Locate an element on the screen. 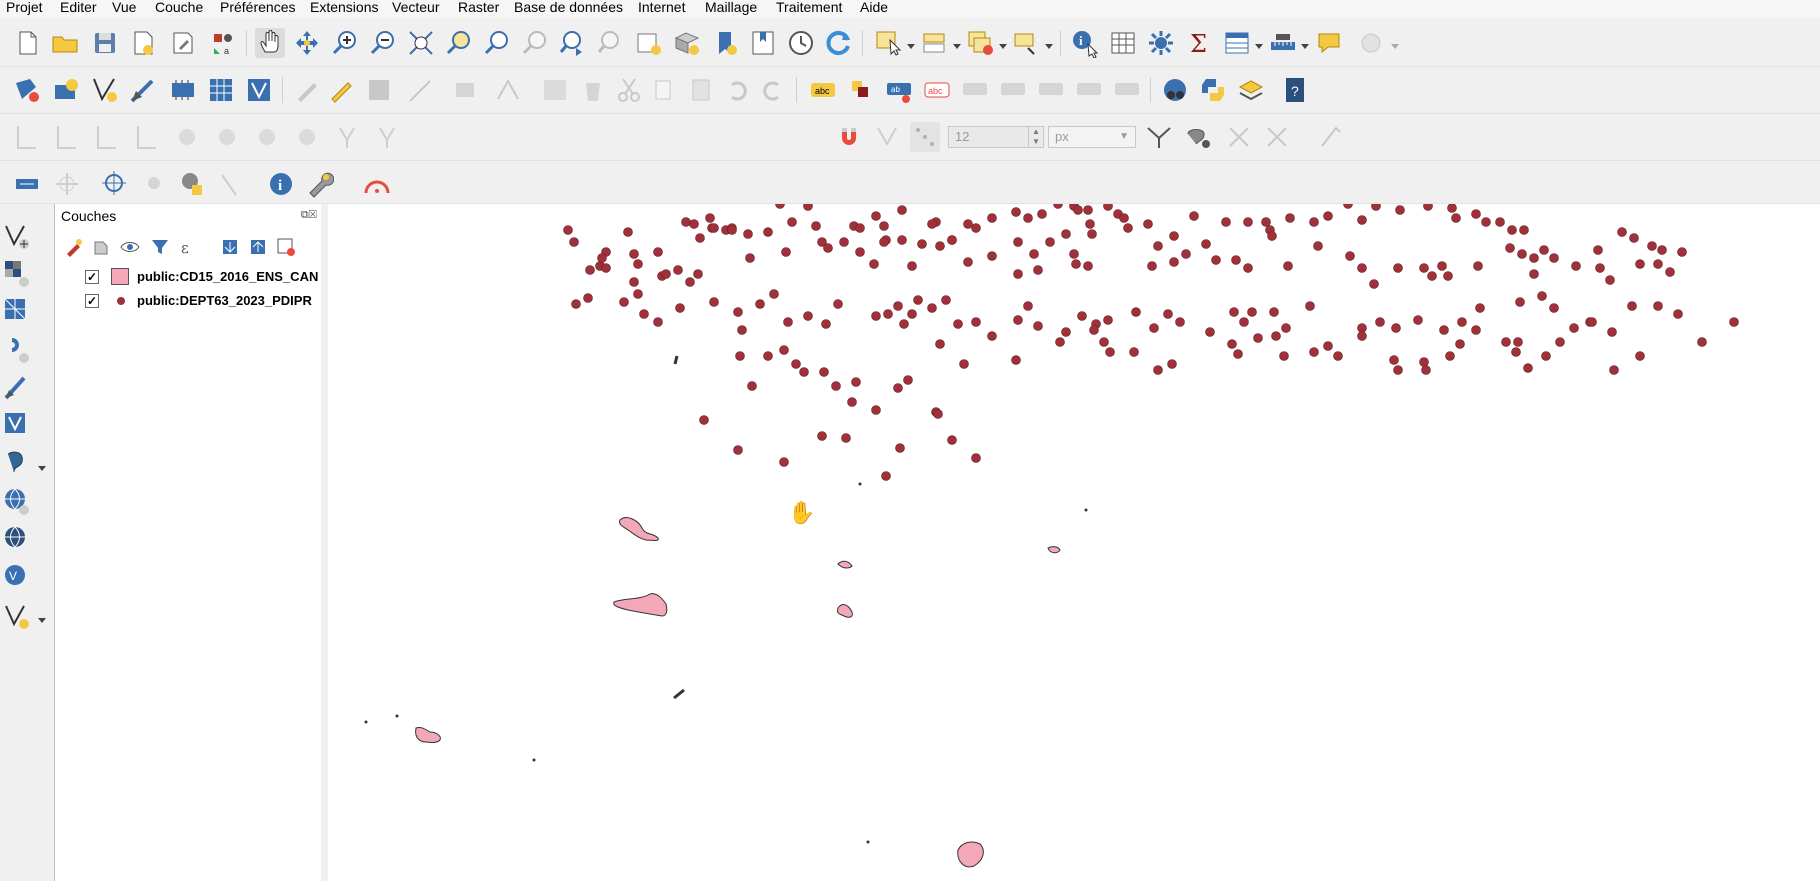  add-wfs-icon is located at coordinates (17, 539).